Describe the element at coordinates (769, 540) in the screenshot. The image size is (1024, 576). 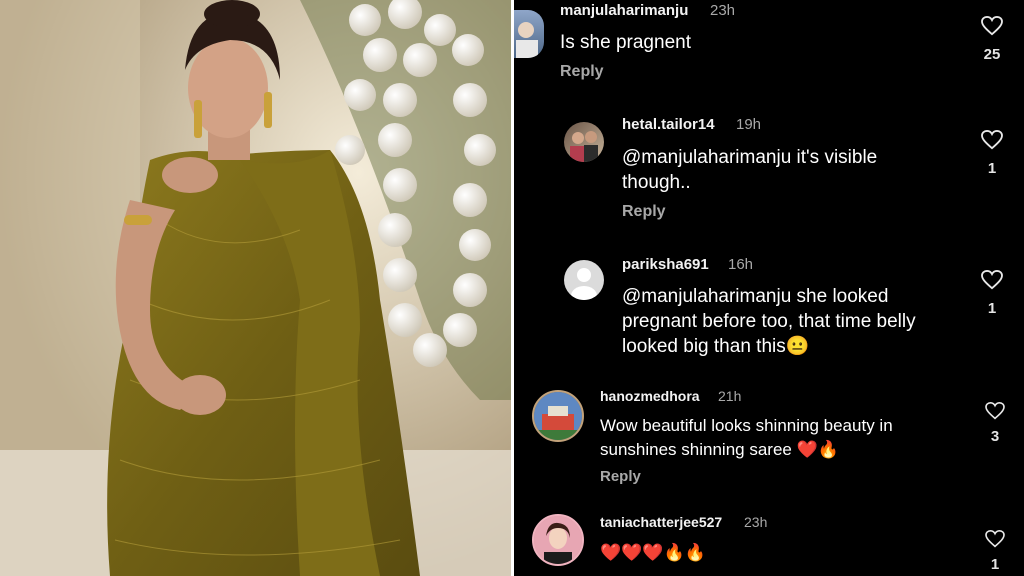
I see `comment-item: taniachatterjee527 23h ❤️❤️❤️🔥🔥 1` at that location.